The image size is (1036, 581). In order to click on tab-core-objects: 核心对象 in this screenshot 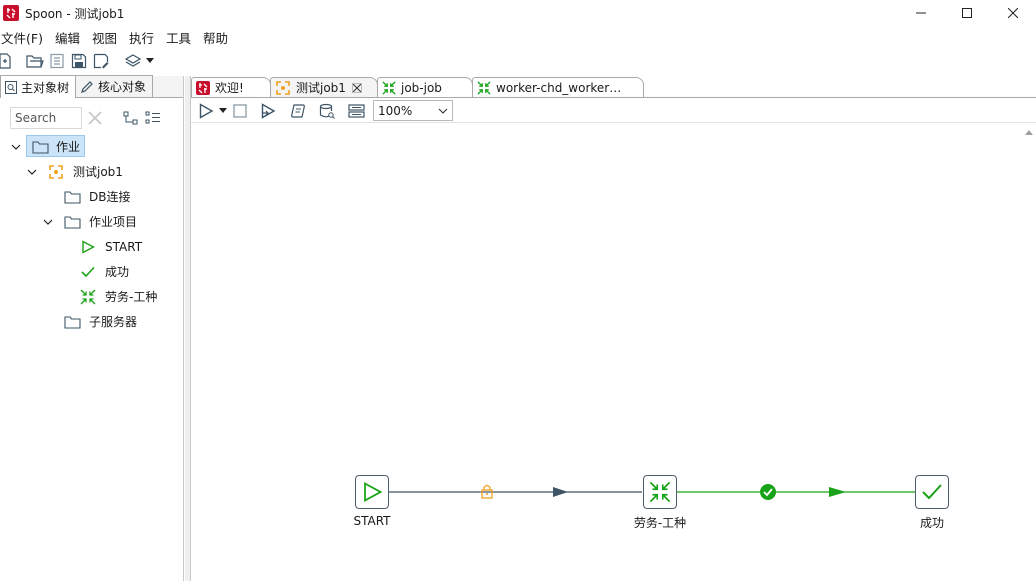, I will do `click(114, 86)`.